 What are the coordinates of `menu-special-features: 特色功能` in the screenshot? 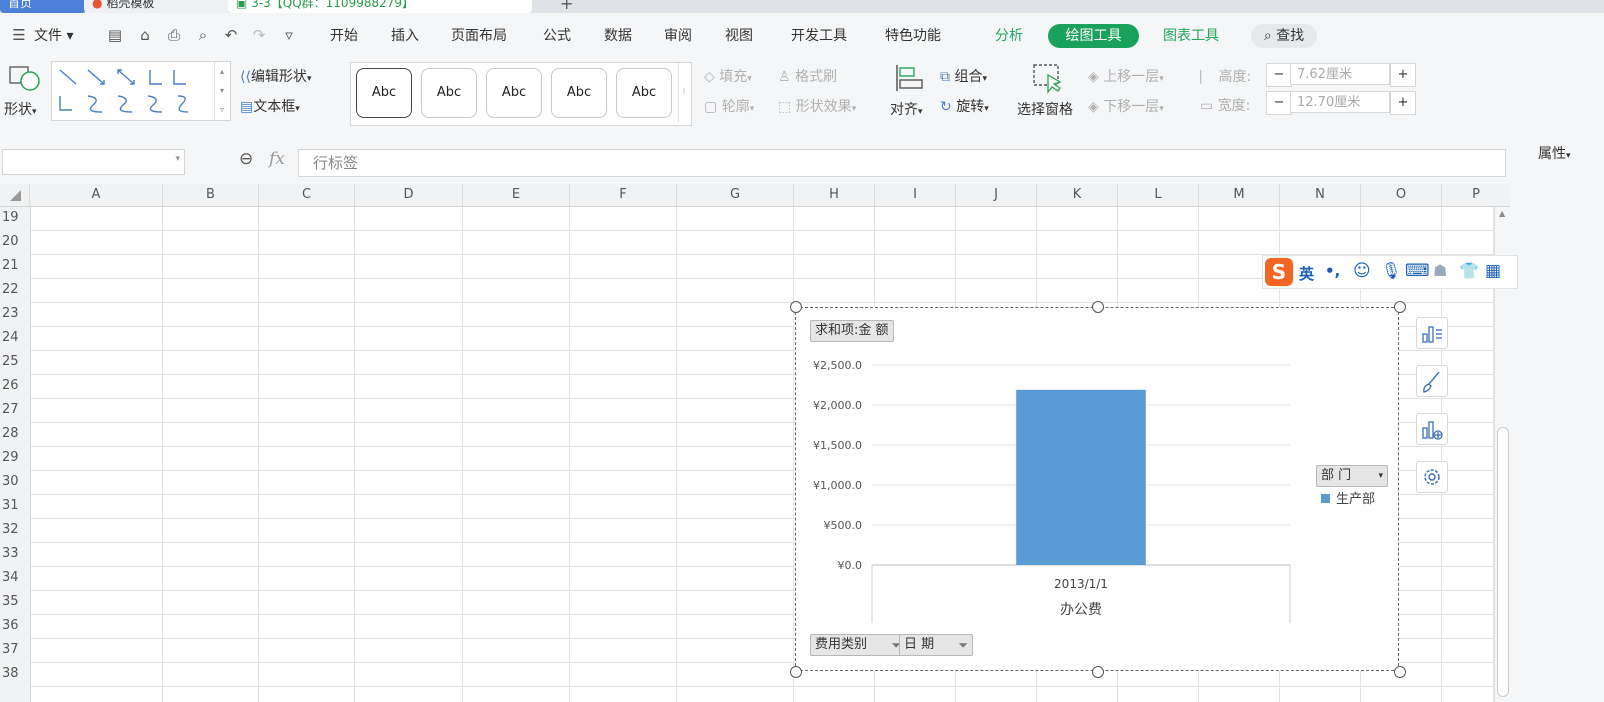 It's located at (913, 36).